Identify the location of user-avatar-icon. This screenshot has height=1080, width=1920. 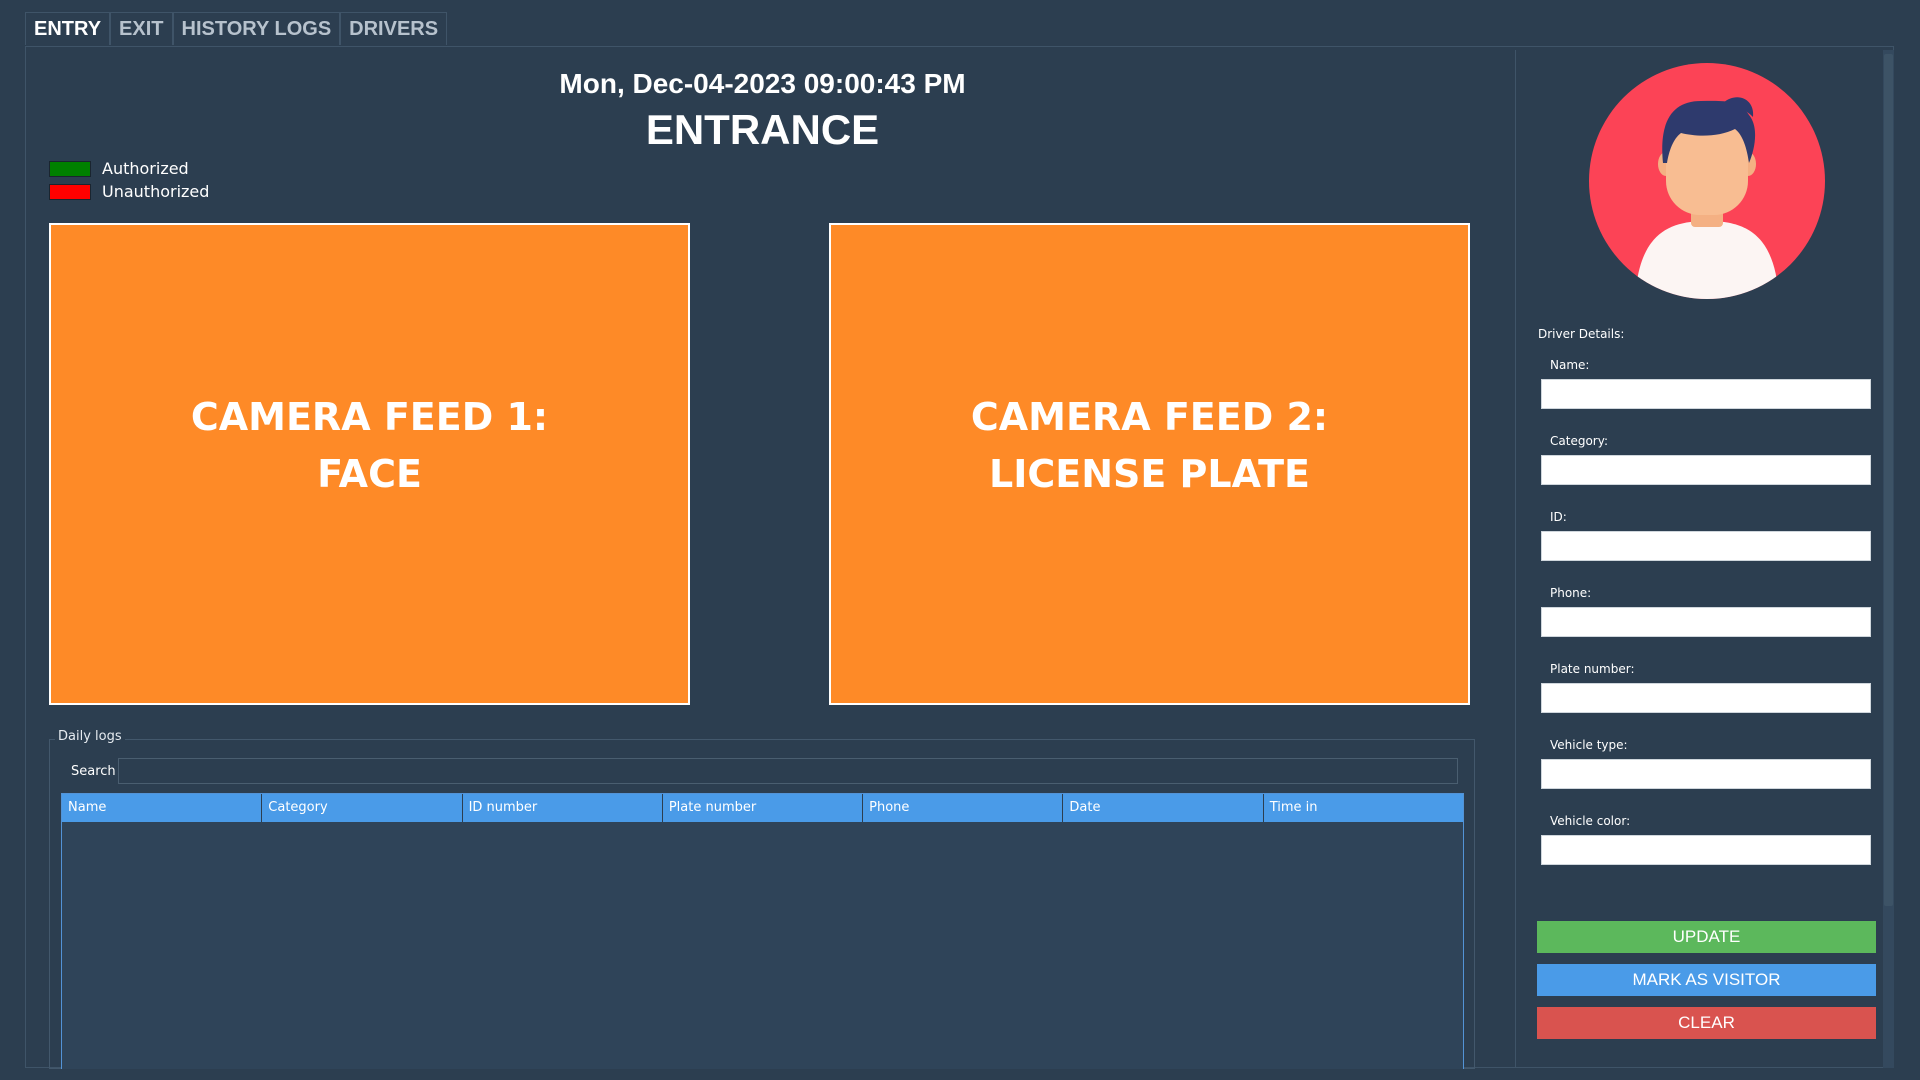
(1707, 181).